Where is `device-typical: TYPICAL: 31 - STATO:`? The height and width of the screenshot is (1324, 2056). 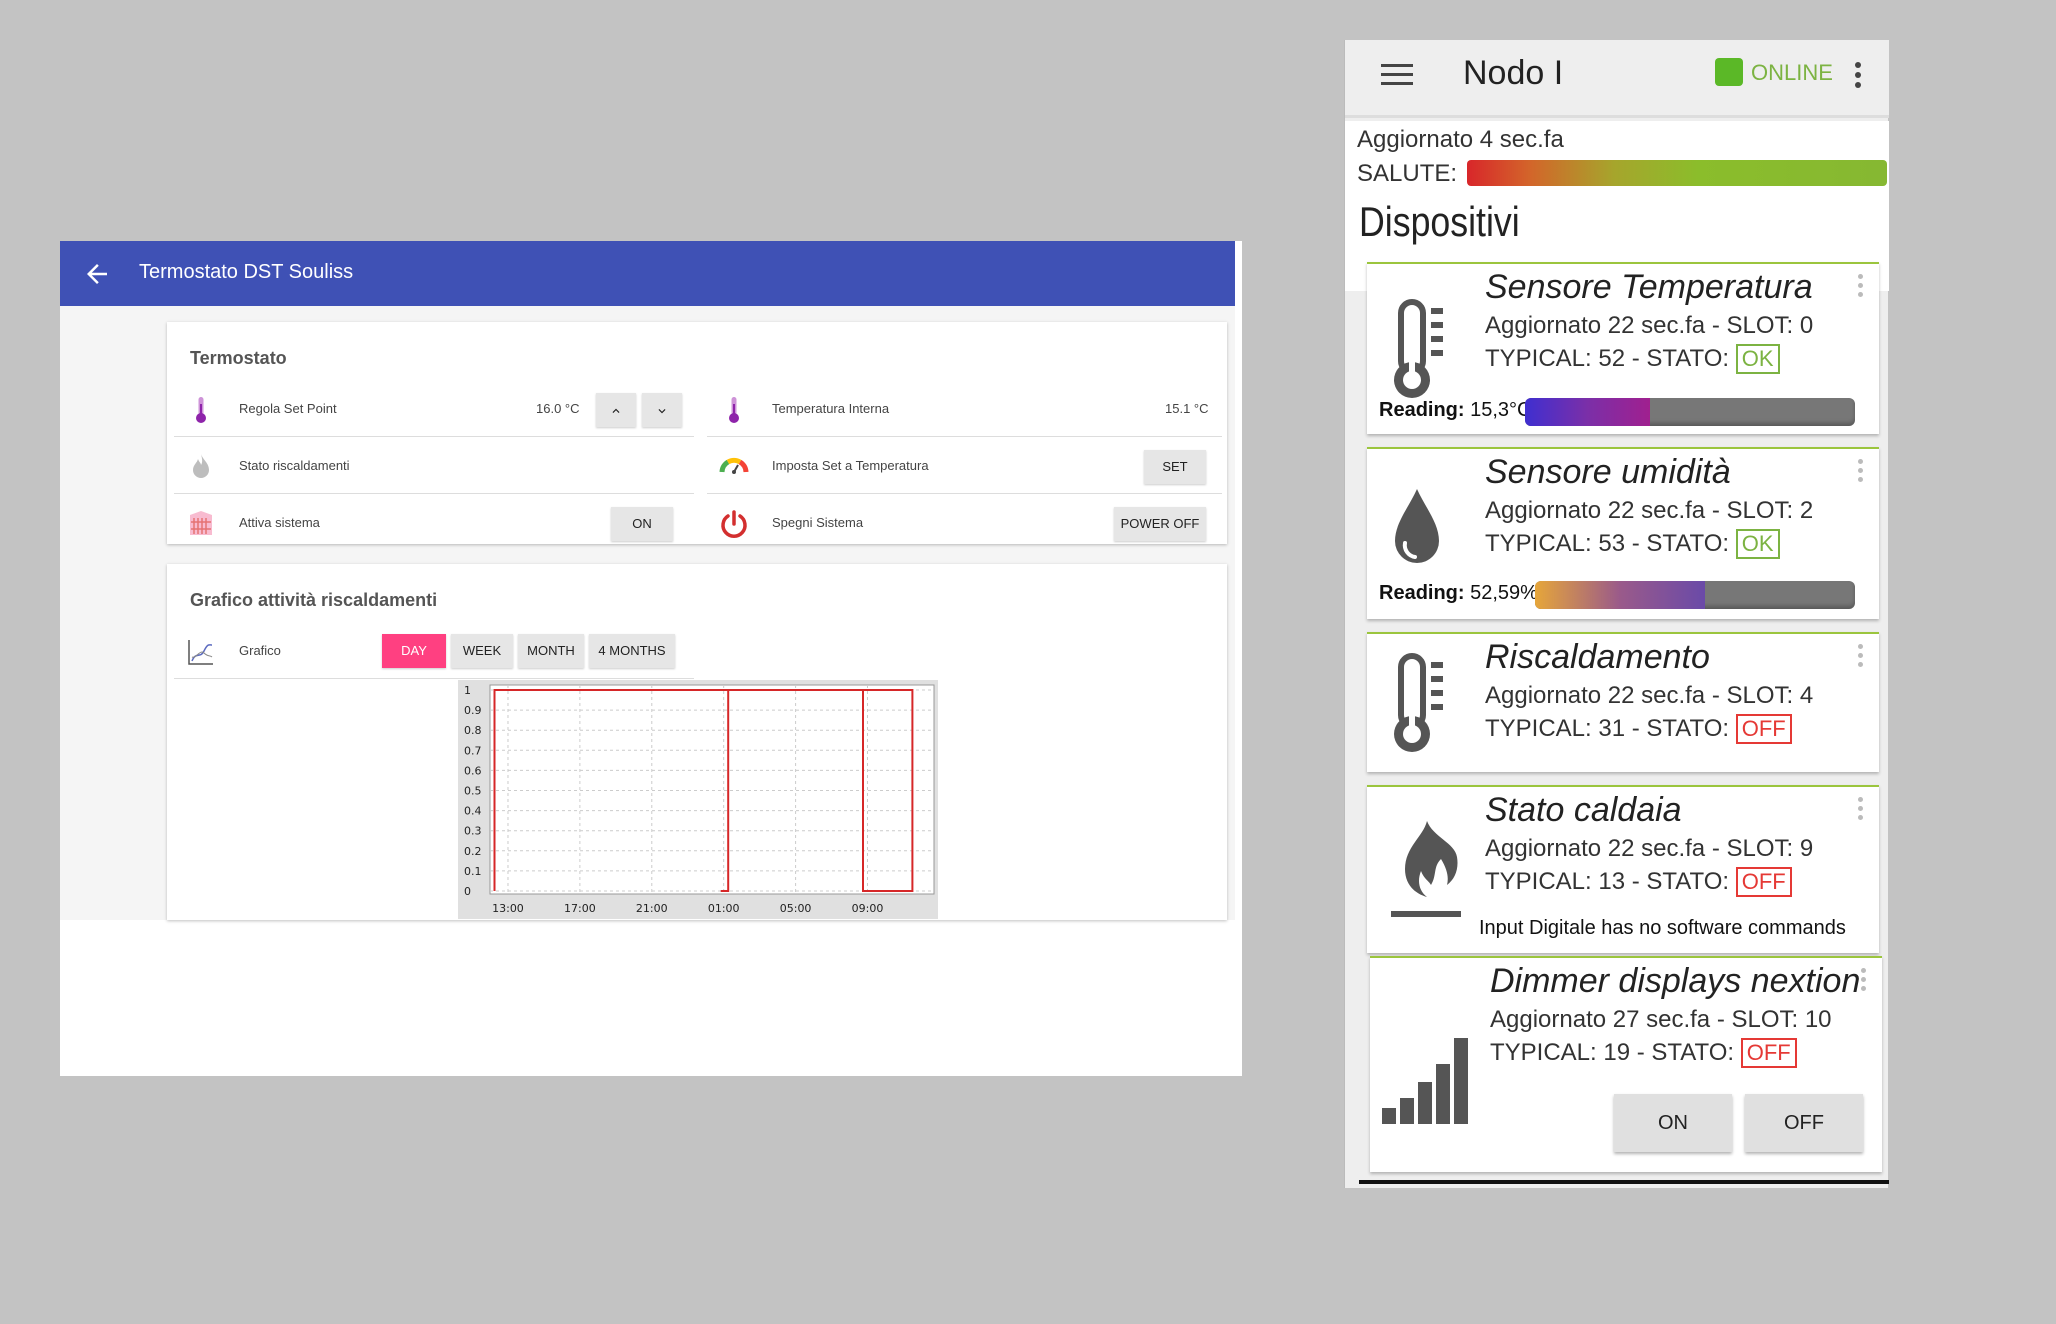
device-typical: TYPICAL: 31 - STATO: is located at coordinates (1607, 728).